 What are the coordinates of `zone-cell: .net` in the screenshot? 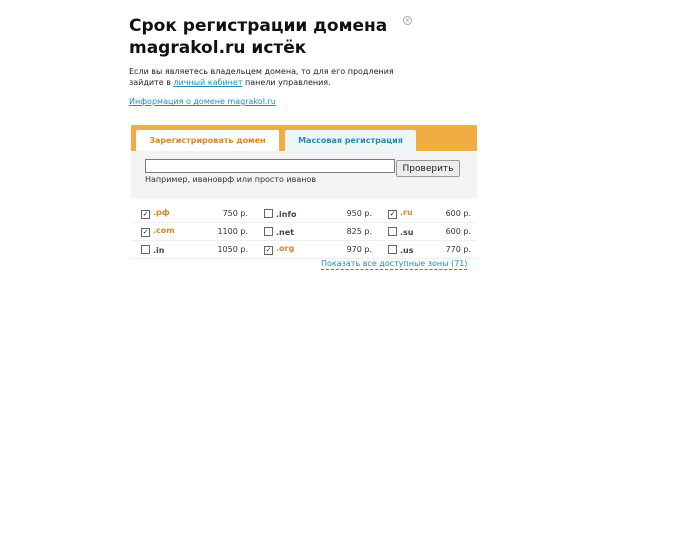 It's located at (289, 231).